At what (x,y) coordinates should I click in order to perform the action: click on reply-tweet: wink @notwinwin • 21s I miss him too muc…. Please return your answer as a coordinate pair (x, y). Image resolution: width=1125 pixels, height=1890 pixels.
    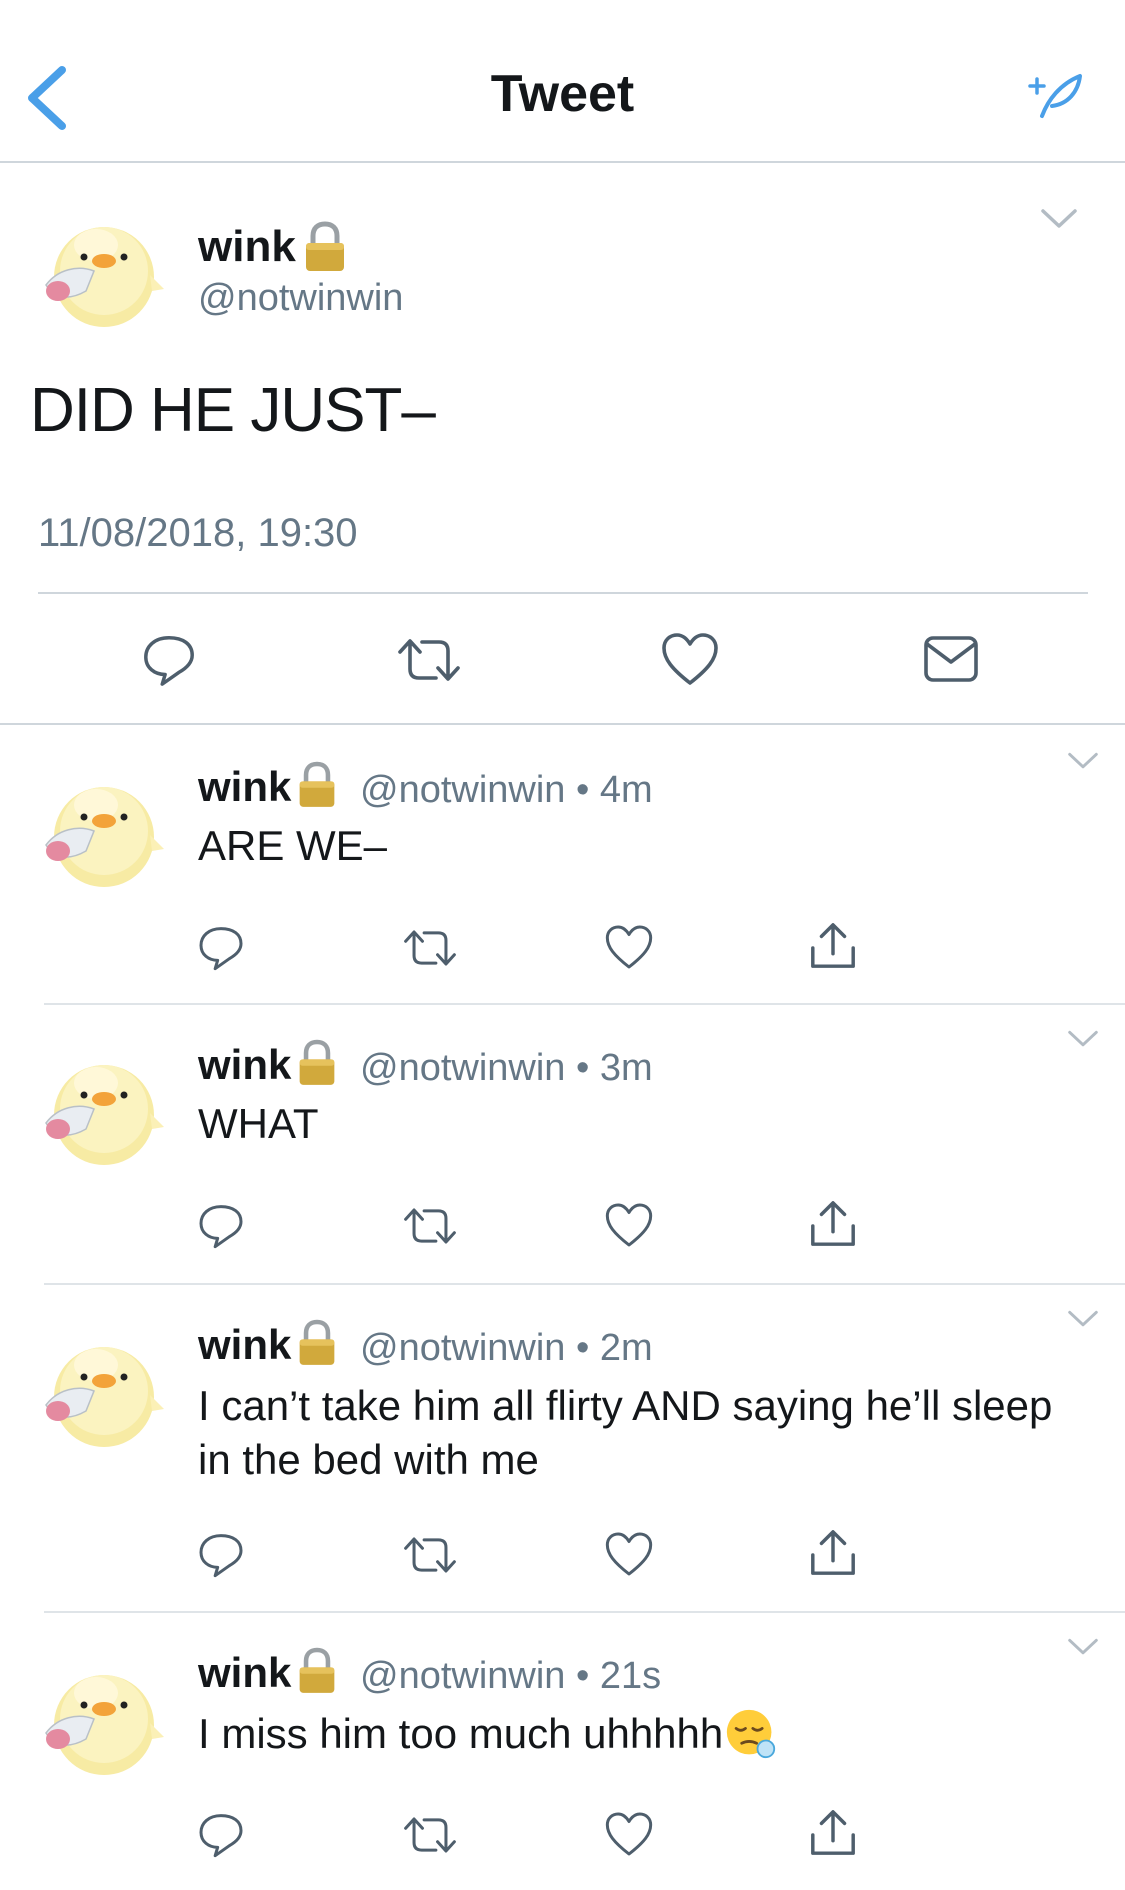
    Looking at the image, I should click on (562, 1751).